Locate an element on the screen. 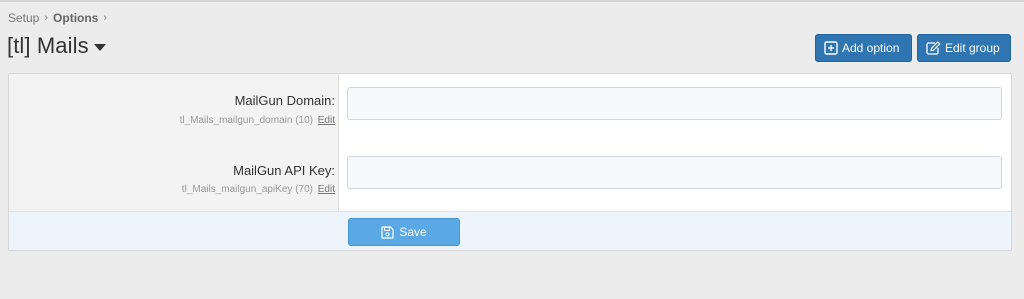 The width and height of the screenshot is (1024, 299). option-key-mailgun-api-key: tl_Mails_mailgun_apiKey (70) Edit is located at coordinates (258, 189).